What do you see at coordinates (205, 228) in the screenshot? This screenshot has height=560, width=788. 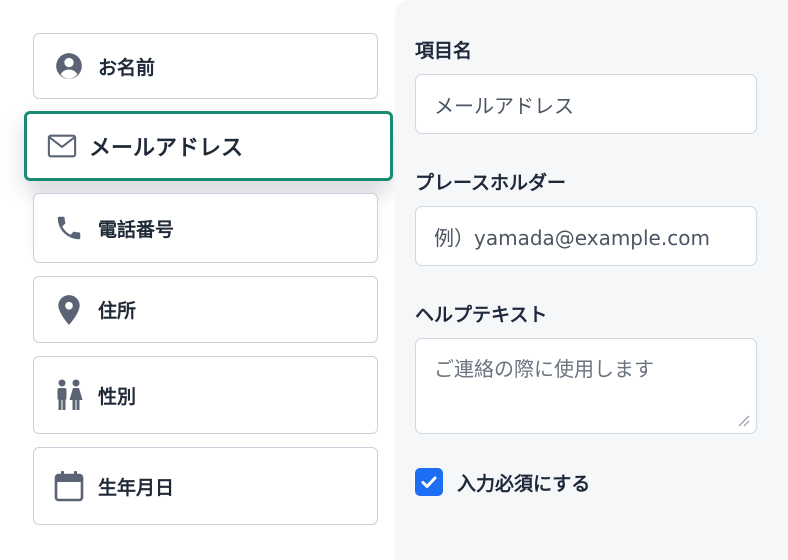 I see `field-item-phone: 電話番号` at bounding box center [205, 228].